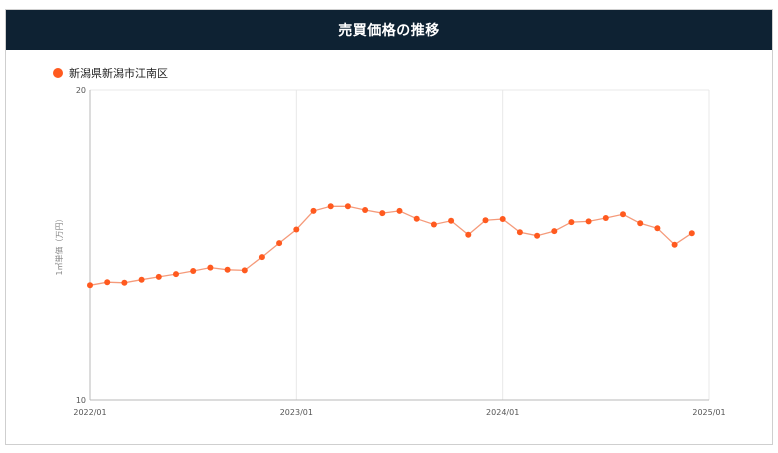  What do you see at coordinates (59, 244) in the screenshot?
I see `y-axis-title: 1㎡単価（万円）` at bounding box center [59, 244].